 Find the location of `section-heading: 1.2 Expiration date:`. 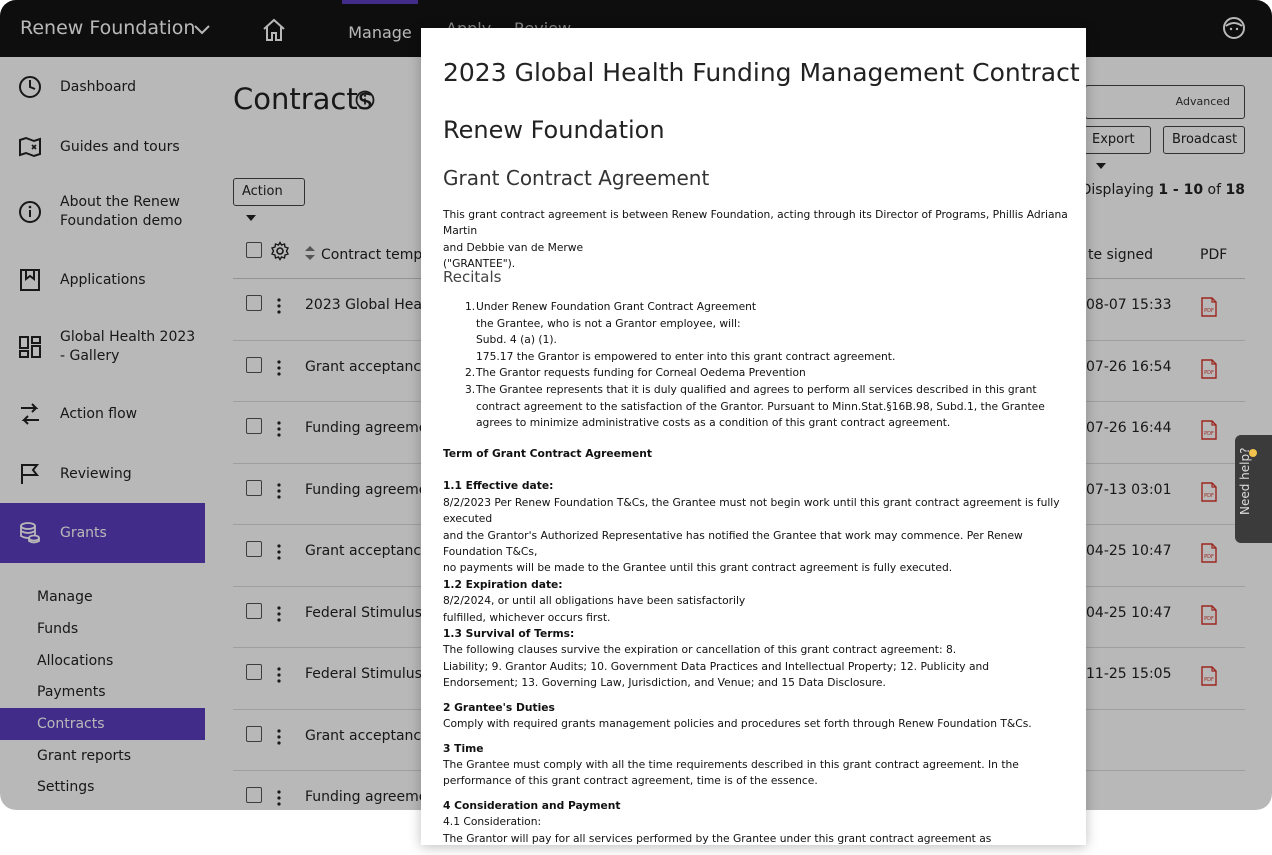

section-heading: 1.2 Expiration date: is located at coordinates (503, 584).